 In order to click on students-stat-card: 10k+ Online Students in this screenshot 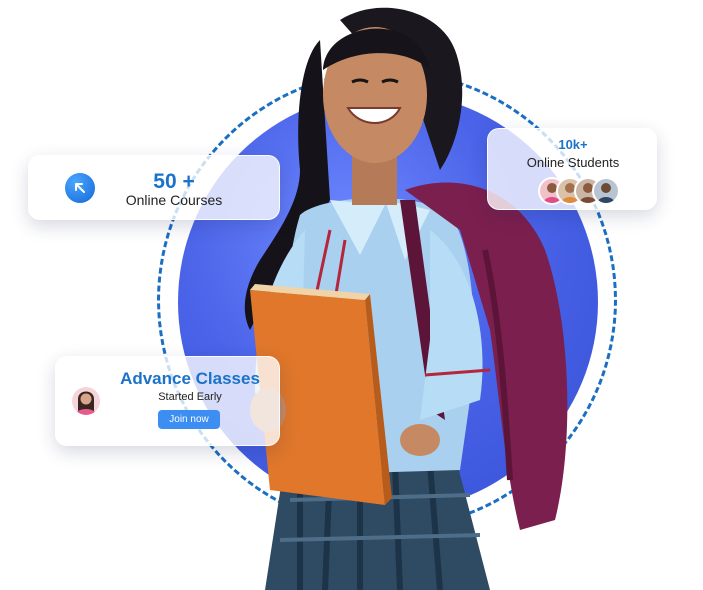, I will do `click(572, 169)`.